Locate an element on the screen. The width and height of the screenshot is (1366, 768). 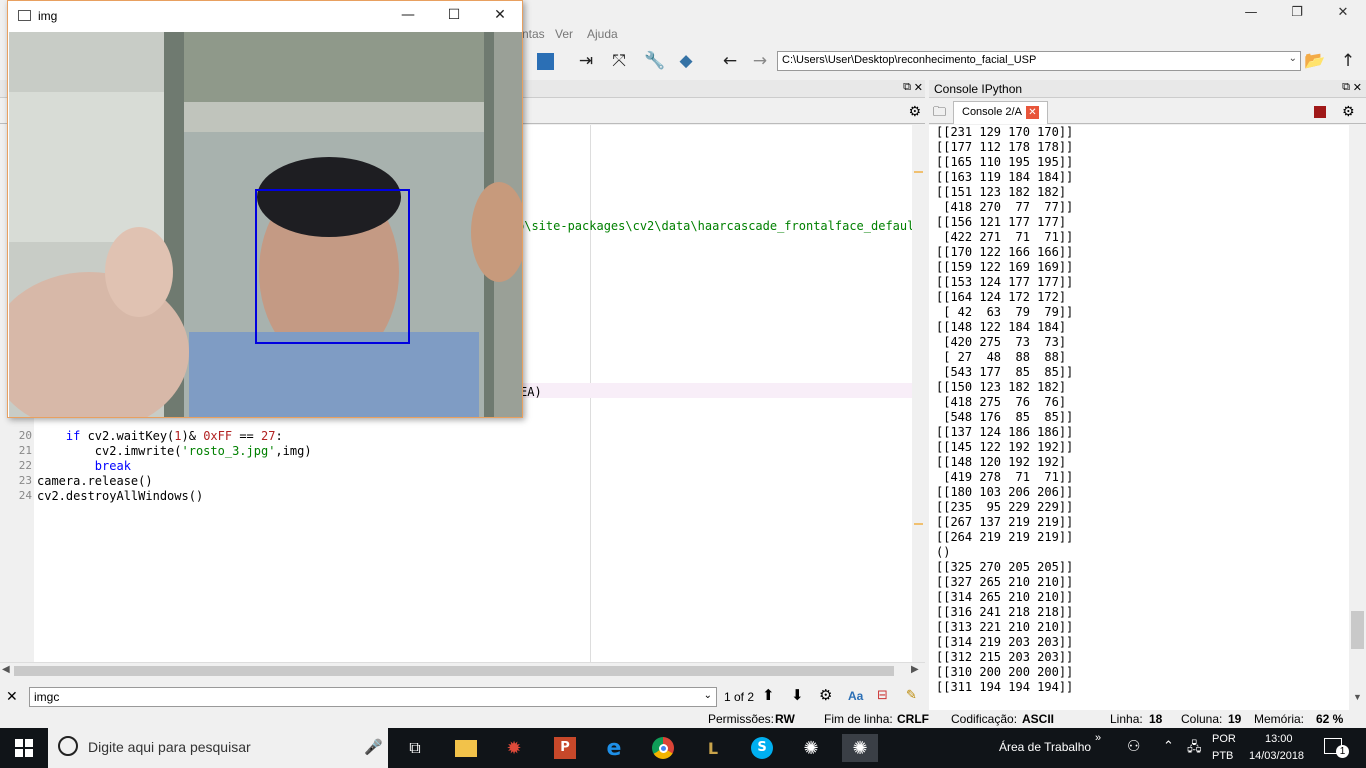
memory-label: Memória: is located at coordinates (1279, 719).